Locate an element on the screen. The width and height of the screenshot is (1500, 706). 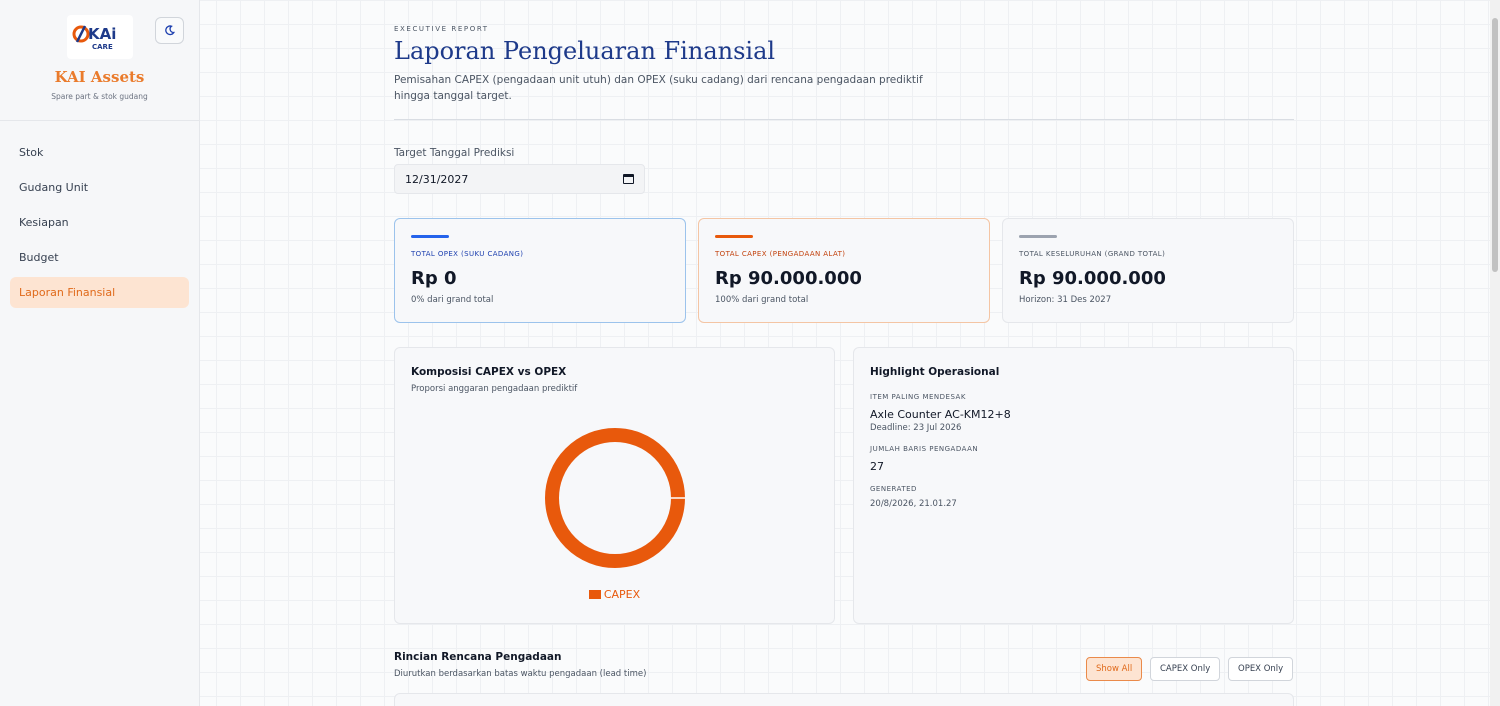
chart-subtitle: Proporsi anggaran pengadaan prediktif is located at coordinates (494, 389).